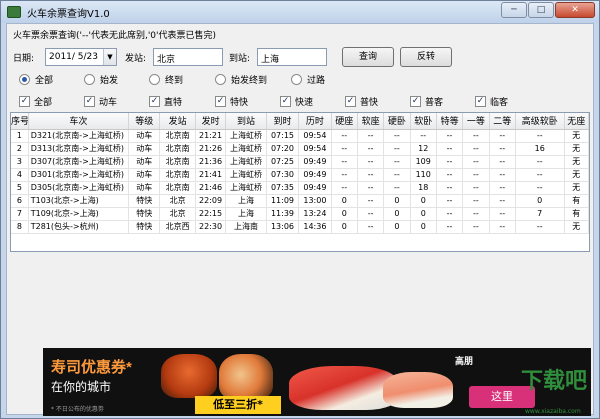  What do you see at coordinates (144, 121) in the screenshot?
I see `column-header: 等级` at bounding box center [144, 121].